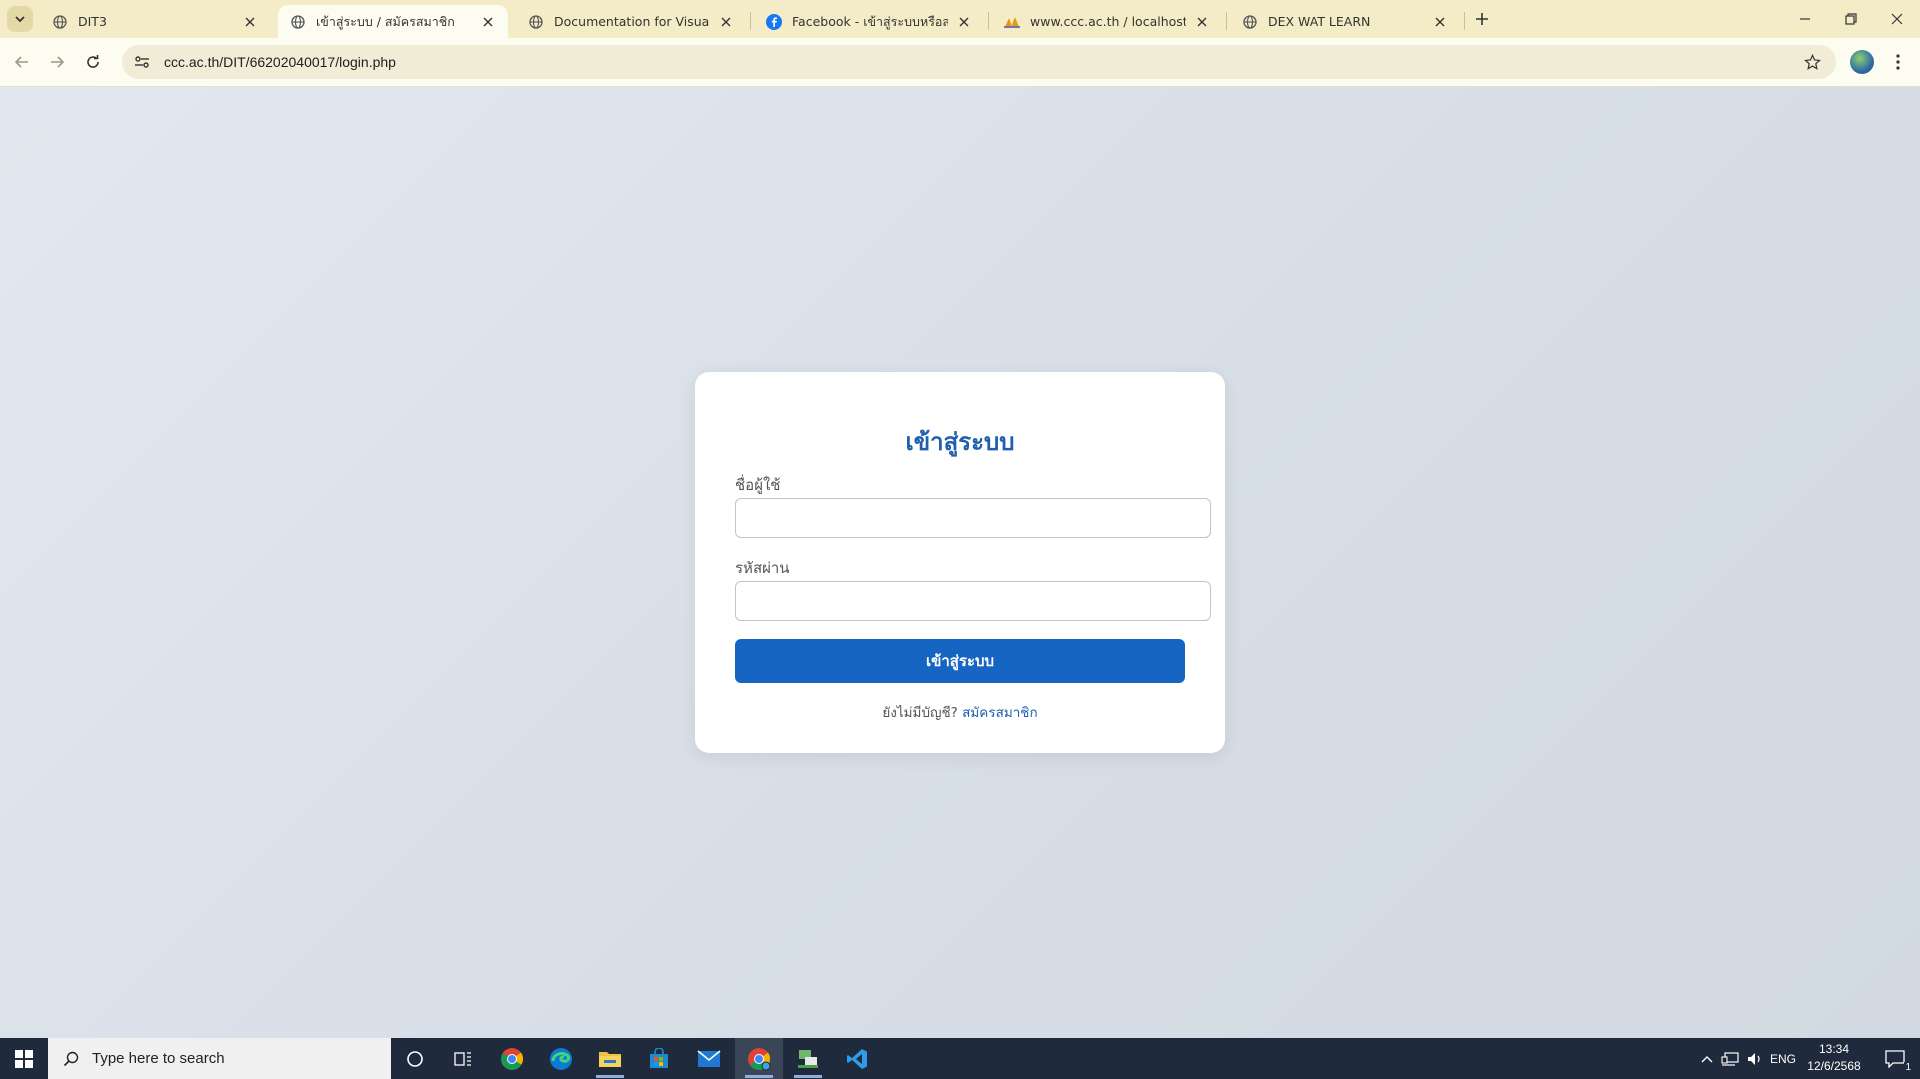  What do you see at coordinates (999, 713) in the screenshot?
I see `signup-link: สมัครสมาชิก` at bounding box center [999, 713].